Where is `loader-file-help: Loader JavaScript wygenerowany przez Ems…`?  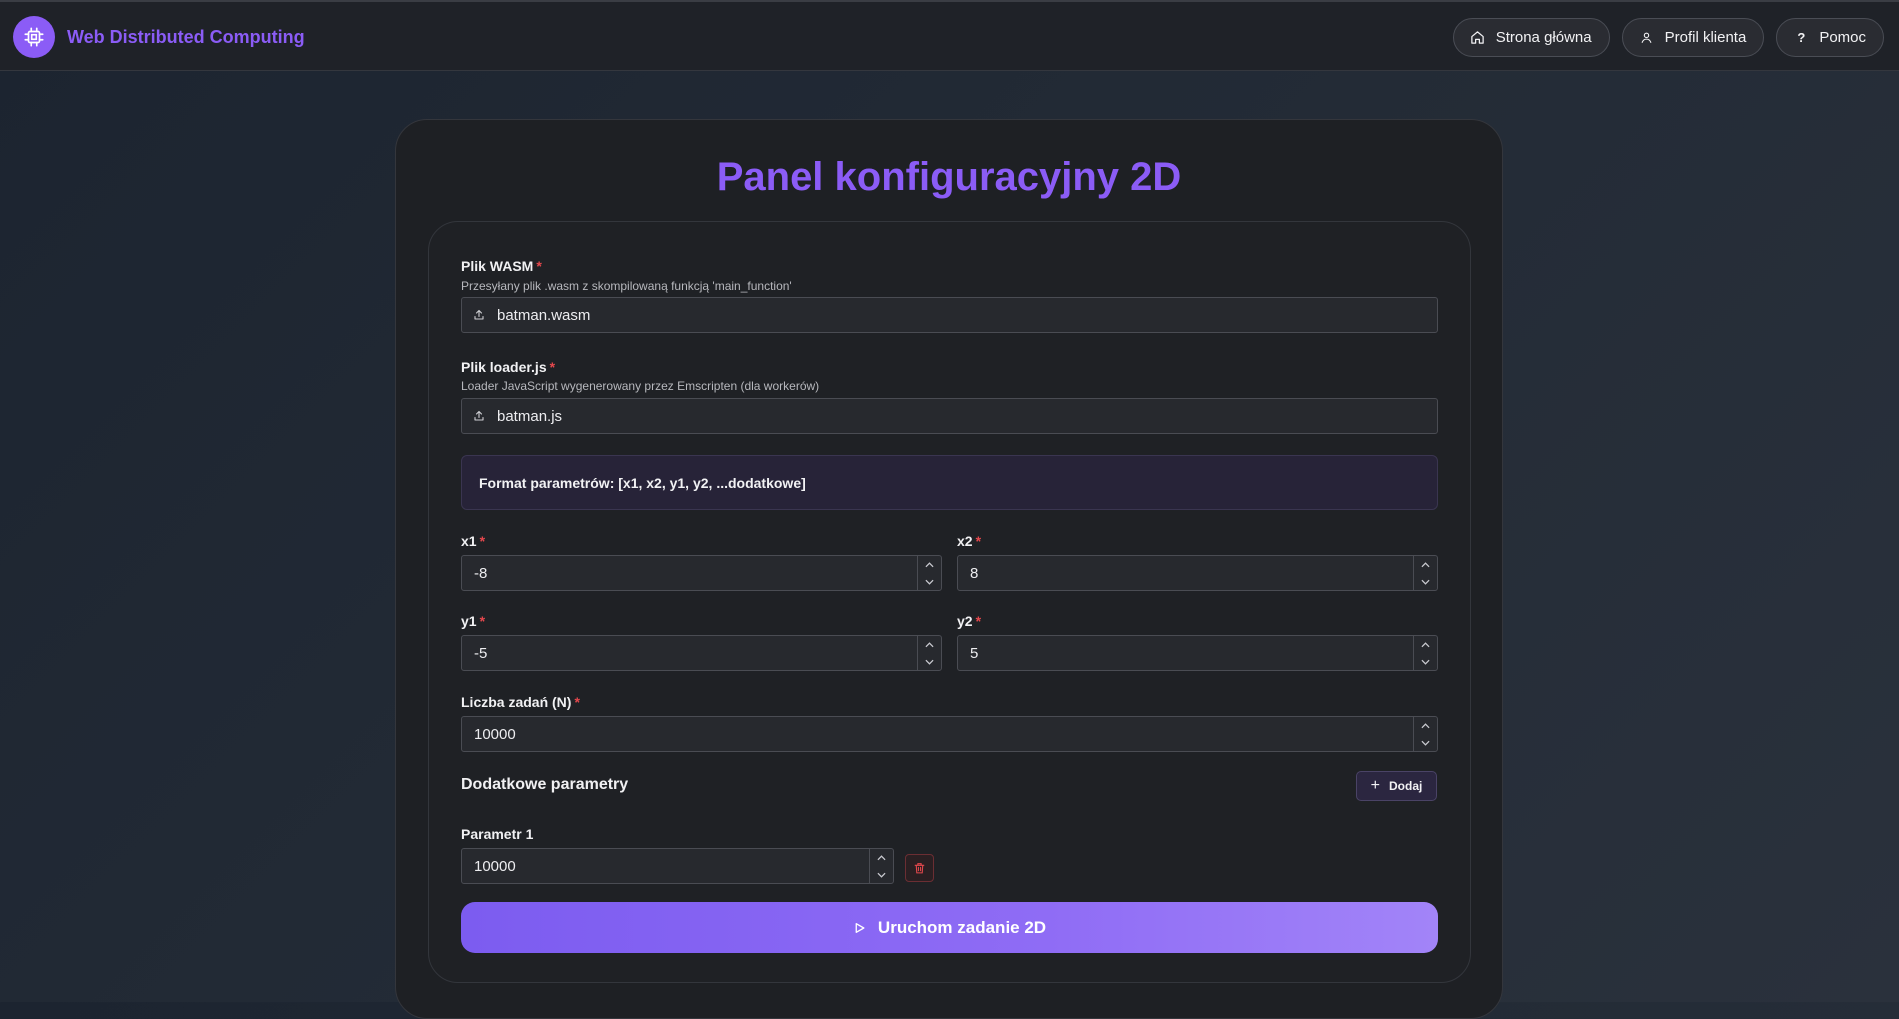
loader-file-help: Loader JavaScript wygenerowany przez Ems… is located at coordinates (640, 386).